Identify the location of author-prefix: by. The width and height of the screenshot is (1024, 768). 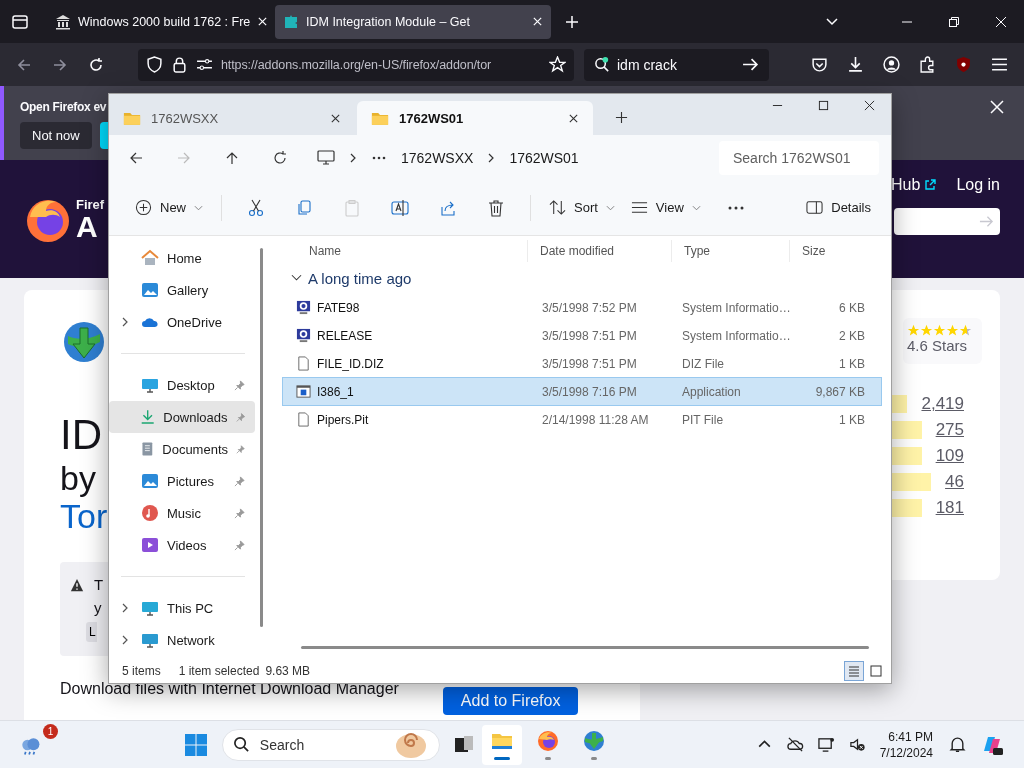
(78, 478).